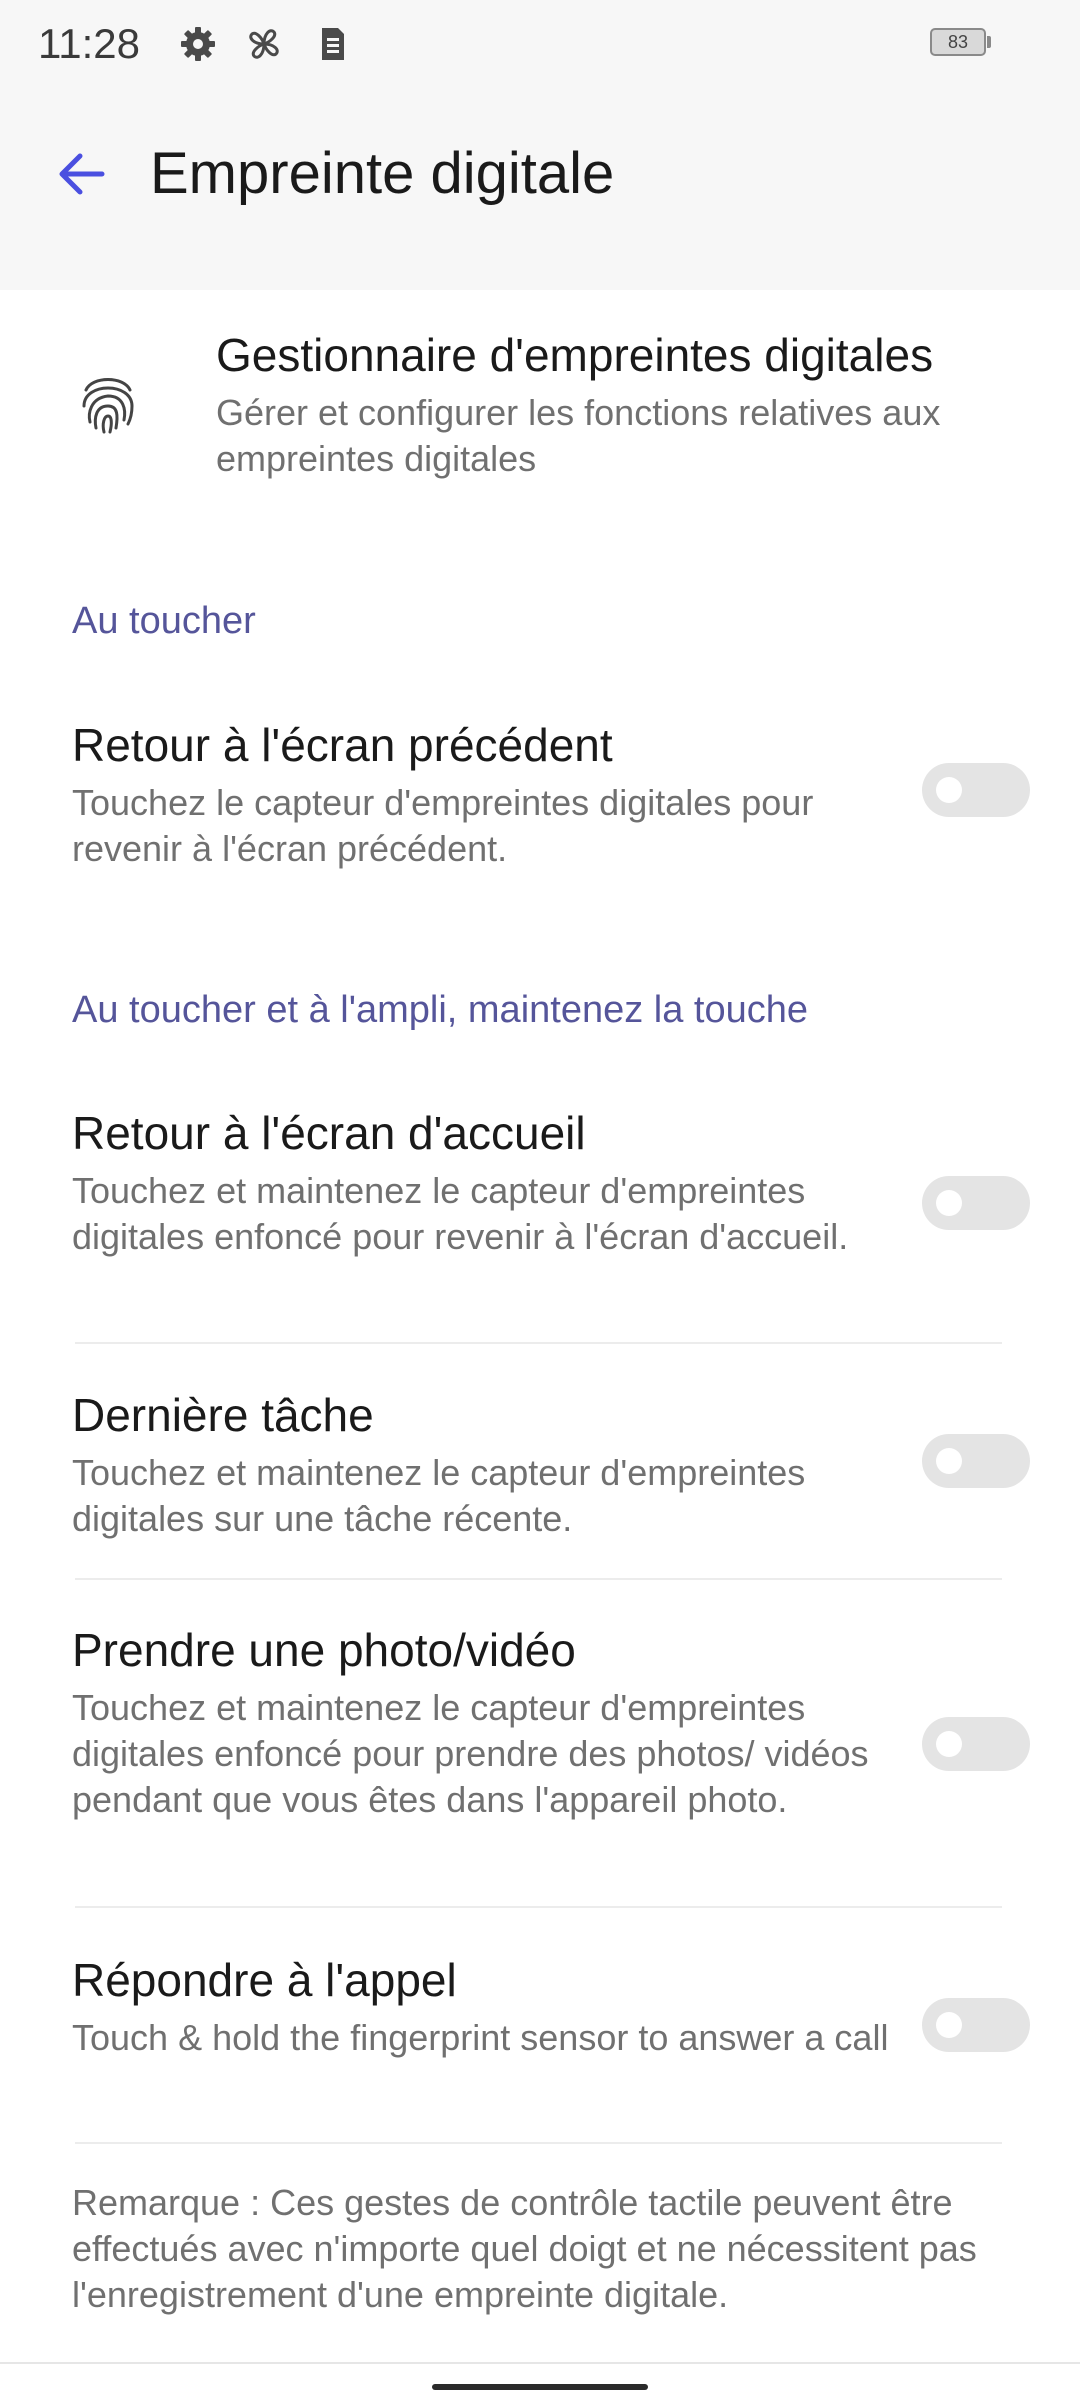 This screenshot has width=1080, height=2408. I want to click on section-header-touch: Au toucher, so click(164, 621).